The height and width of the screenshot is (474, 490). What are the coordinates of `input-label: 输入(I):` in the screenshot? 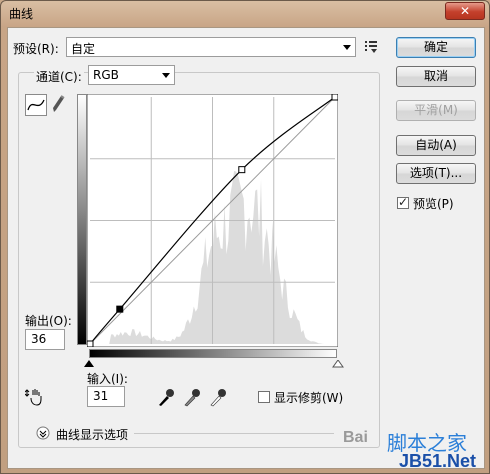 It's located at (107, 379).